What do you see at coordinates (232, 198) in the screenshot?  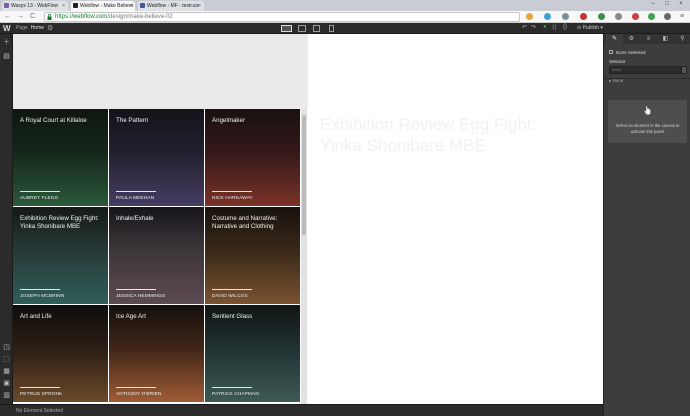 I see `card-author: NICK HARKAWAY` at bounding box center [232, 198].